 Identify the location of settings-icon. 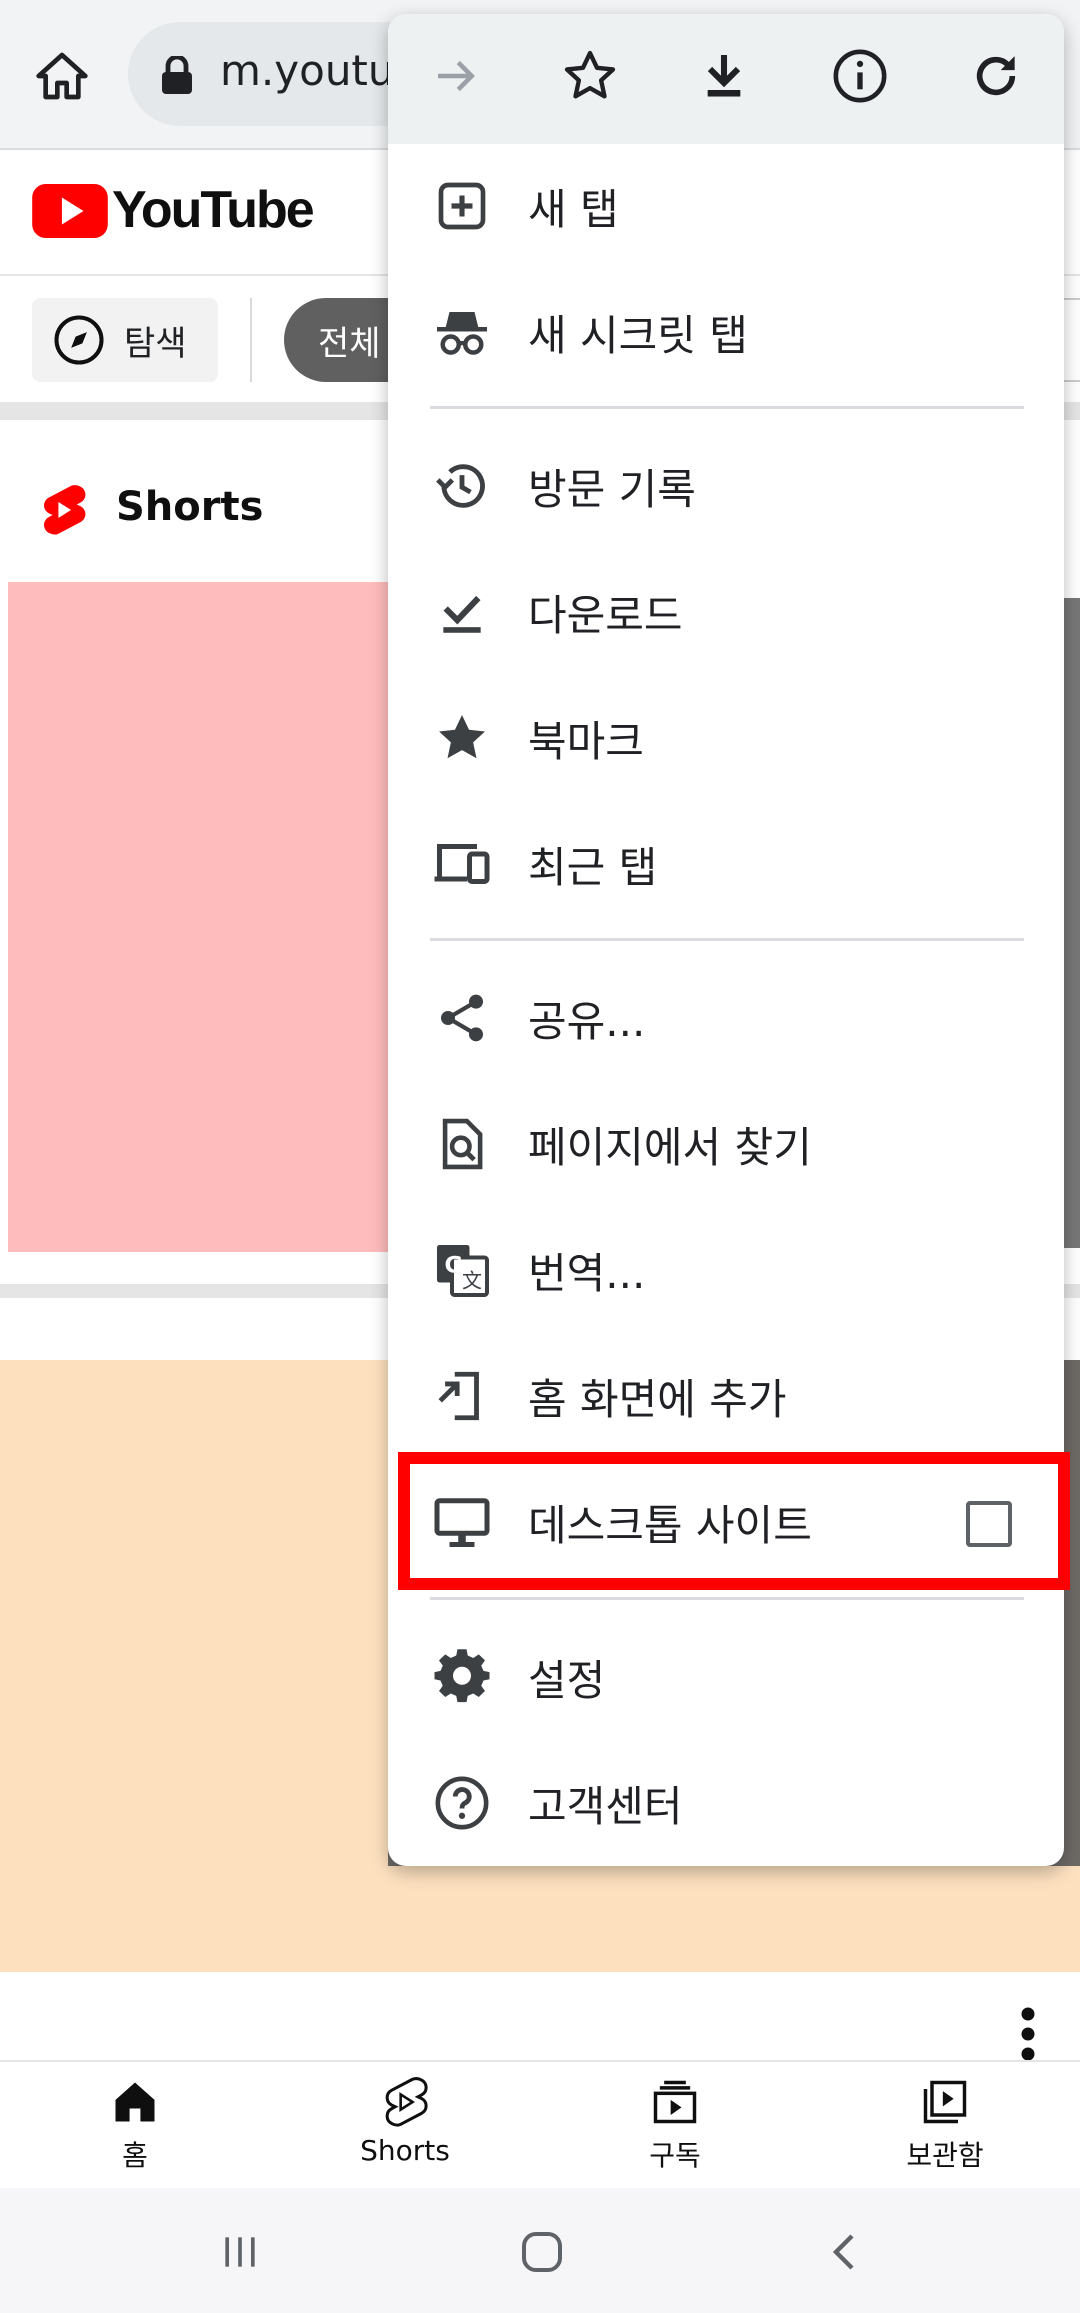
(462, 1676).